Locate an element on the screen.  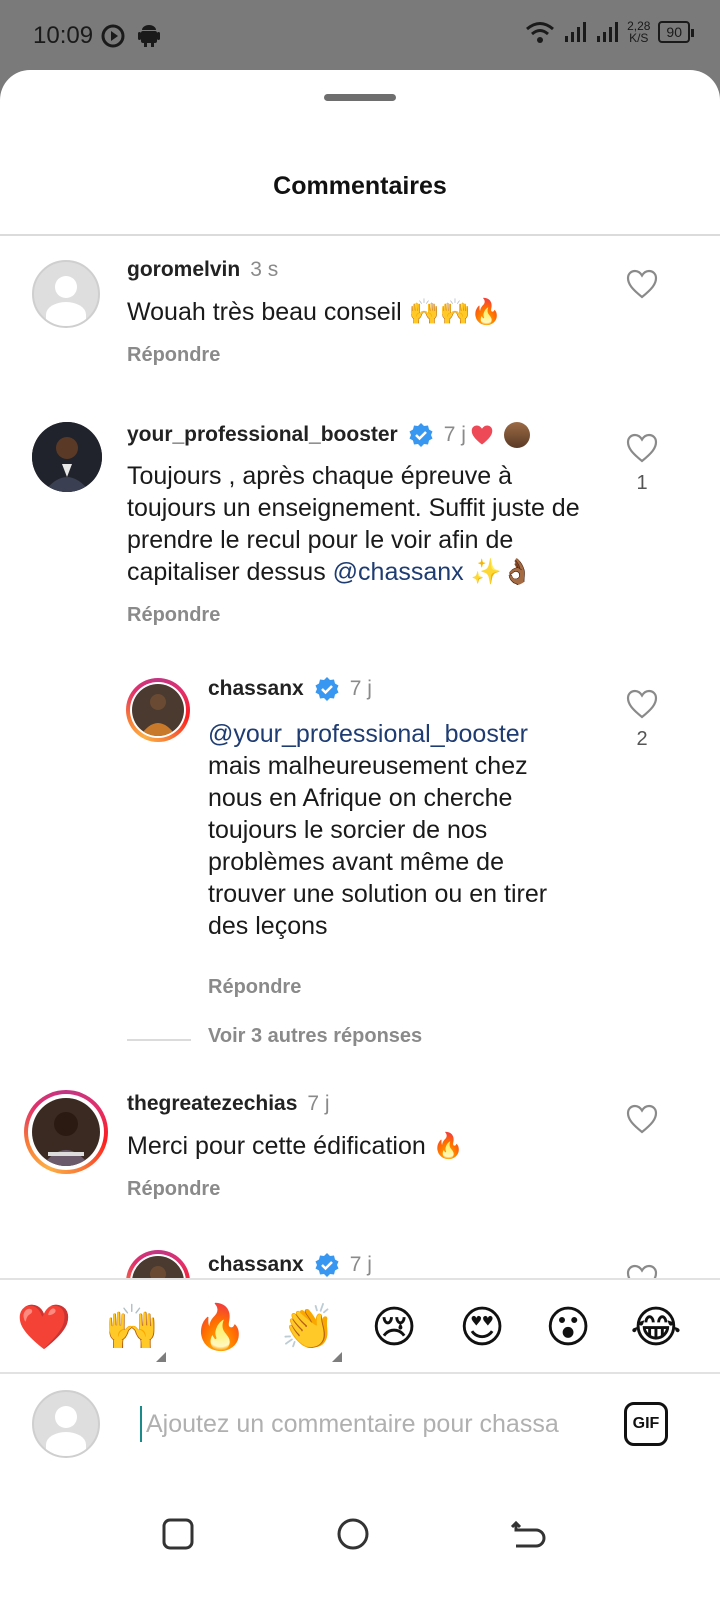
comment-text: Wouah très beau conseil 🙌🙌🔥 is located at coordinates (315, 312).